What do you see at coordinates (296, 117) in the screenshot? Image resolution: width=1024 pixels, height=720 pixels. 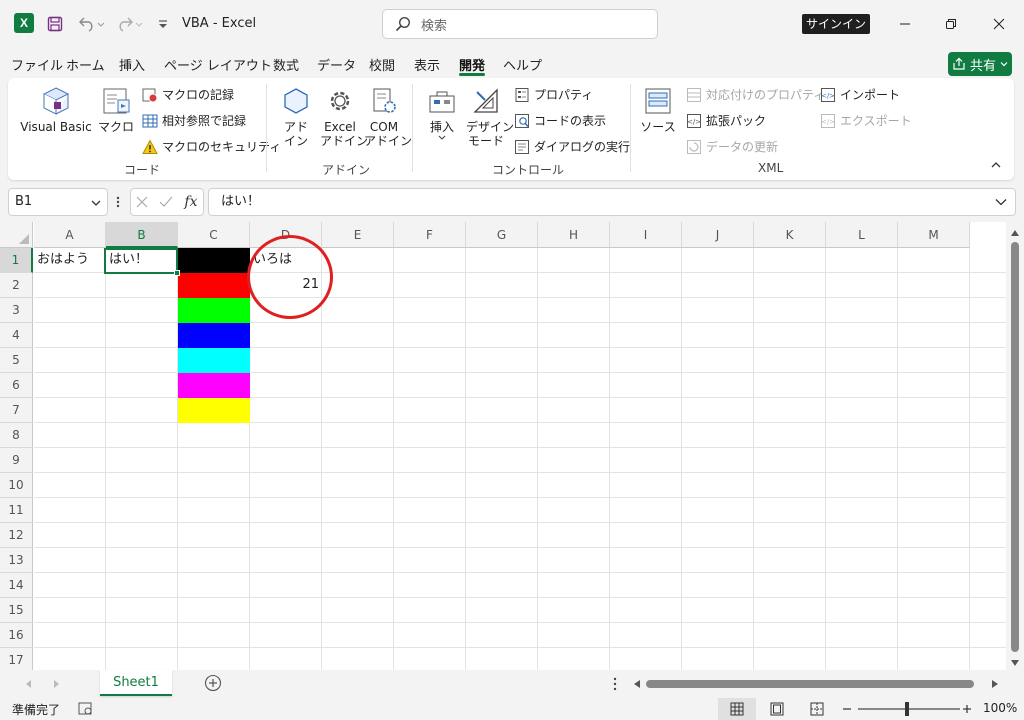 I see `addins-button: アド イン` at bounding box center [296, 117].